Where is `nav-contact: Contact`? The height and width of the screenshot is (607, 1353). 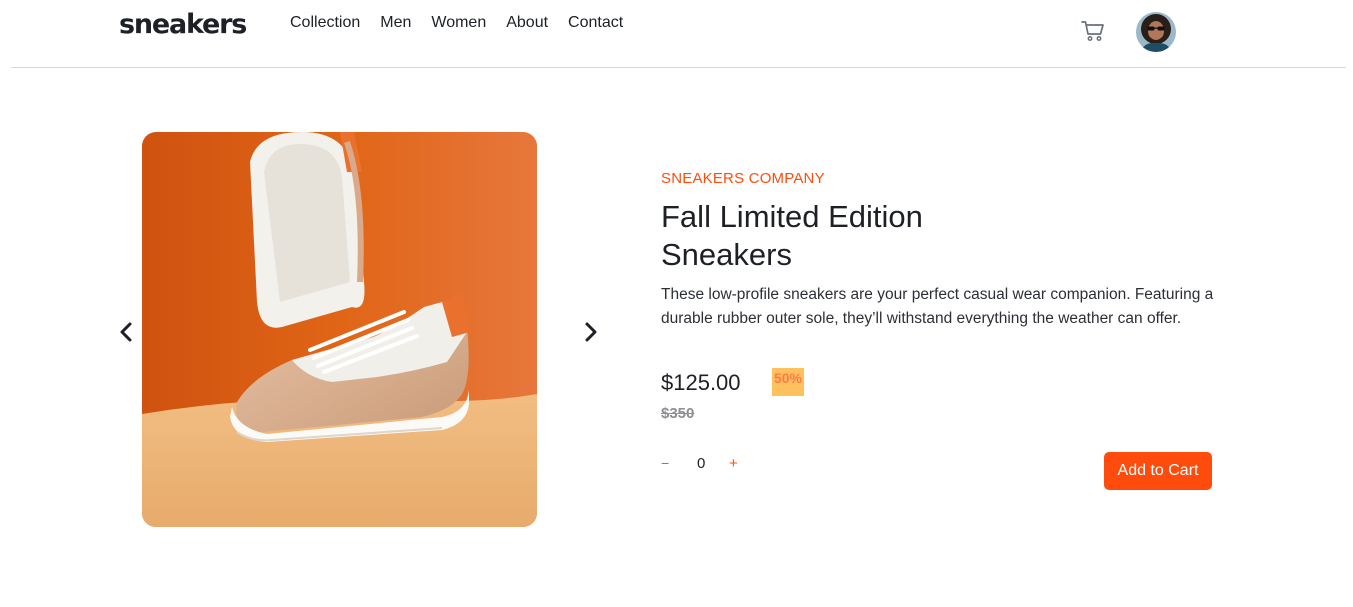
nav-contact: Contact is located at coordinates (595, 23).